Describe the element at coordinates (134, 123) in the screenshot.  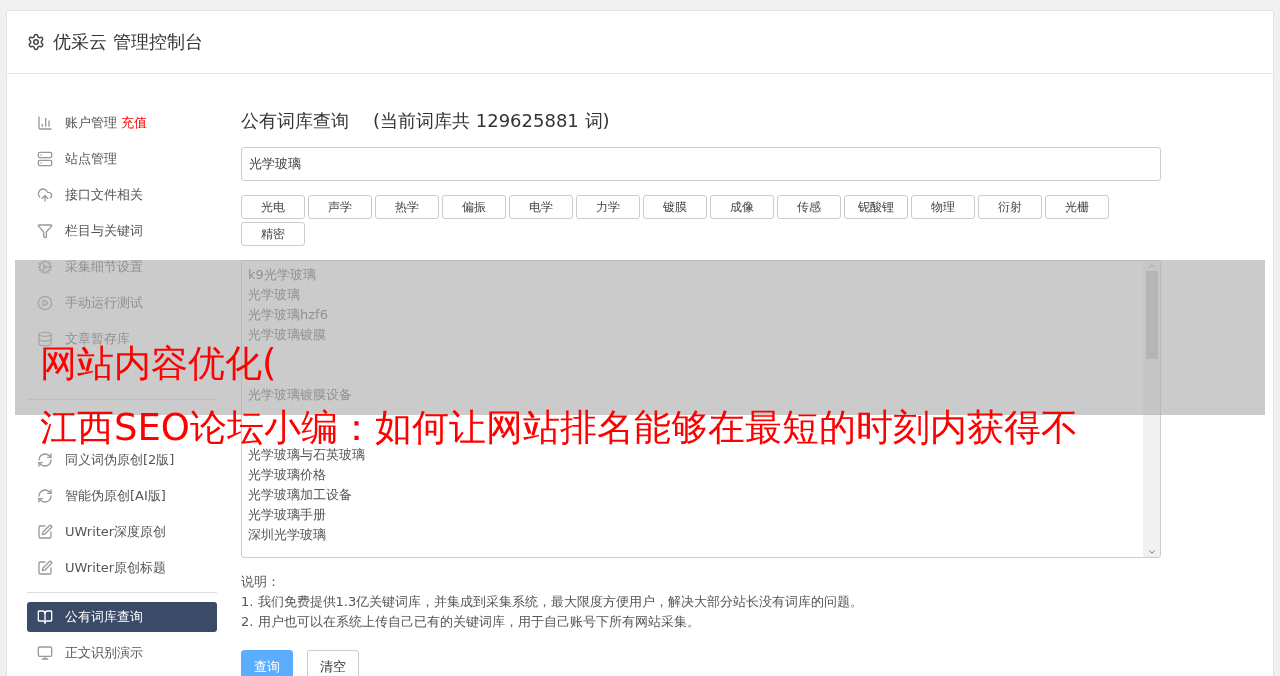
I see `recharge-link: 充值` at that location.